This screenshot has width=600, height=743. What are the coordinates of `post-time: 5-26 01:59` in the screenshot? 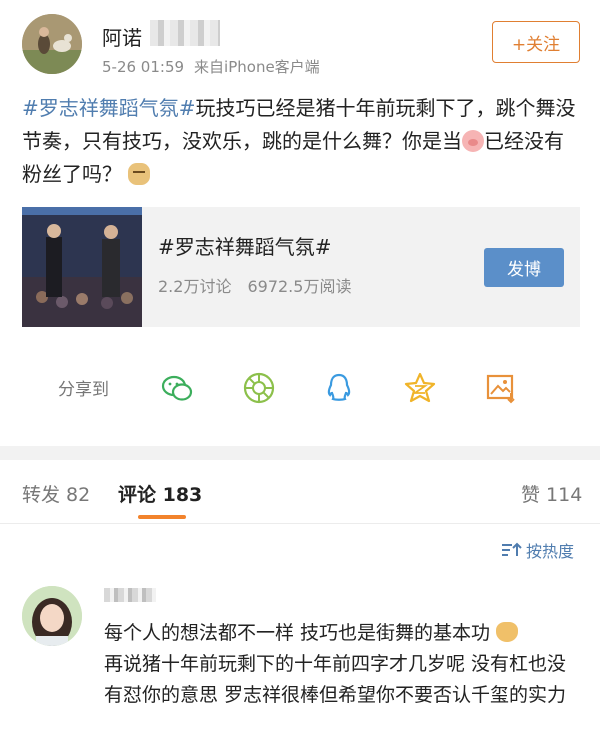 It's located at (143, 67).